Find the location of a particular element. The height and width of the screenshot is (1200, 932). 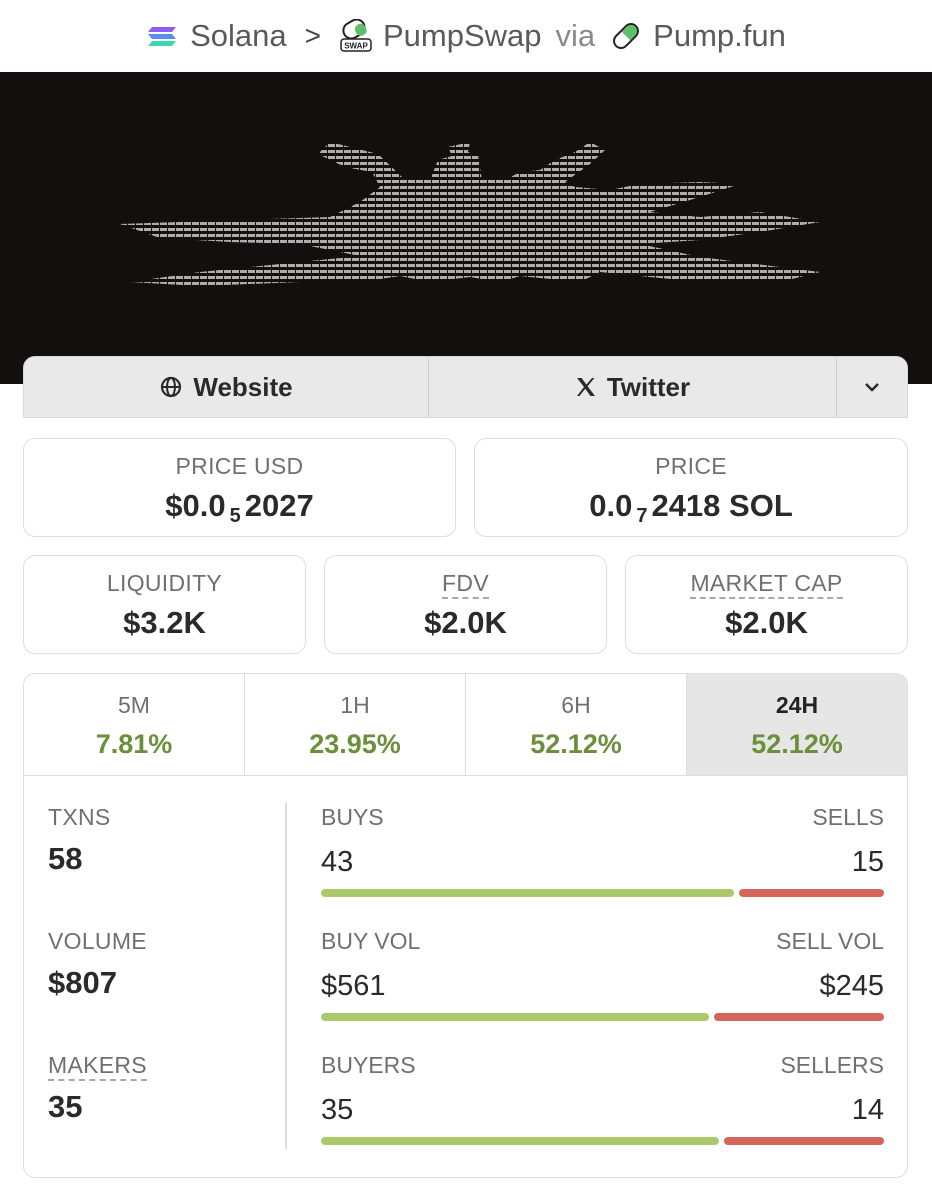

makers-value: 35 is located at coordinates (65, 1106).